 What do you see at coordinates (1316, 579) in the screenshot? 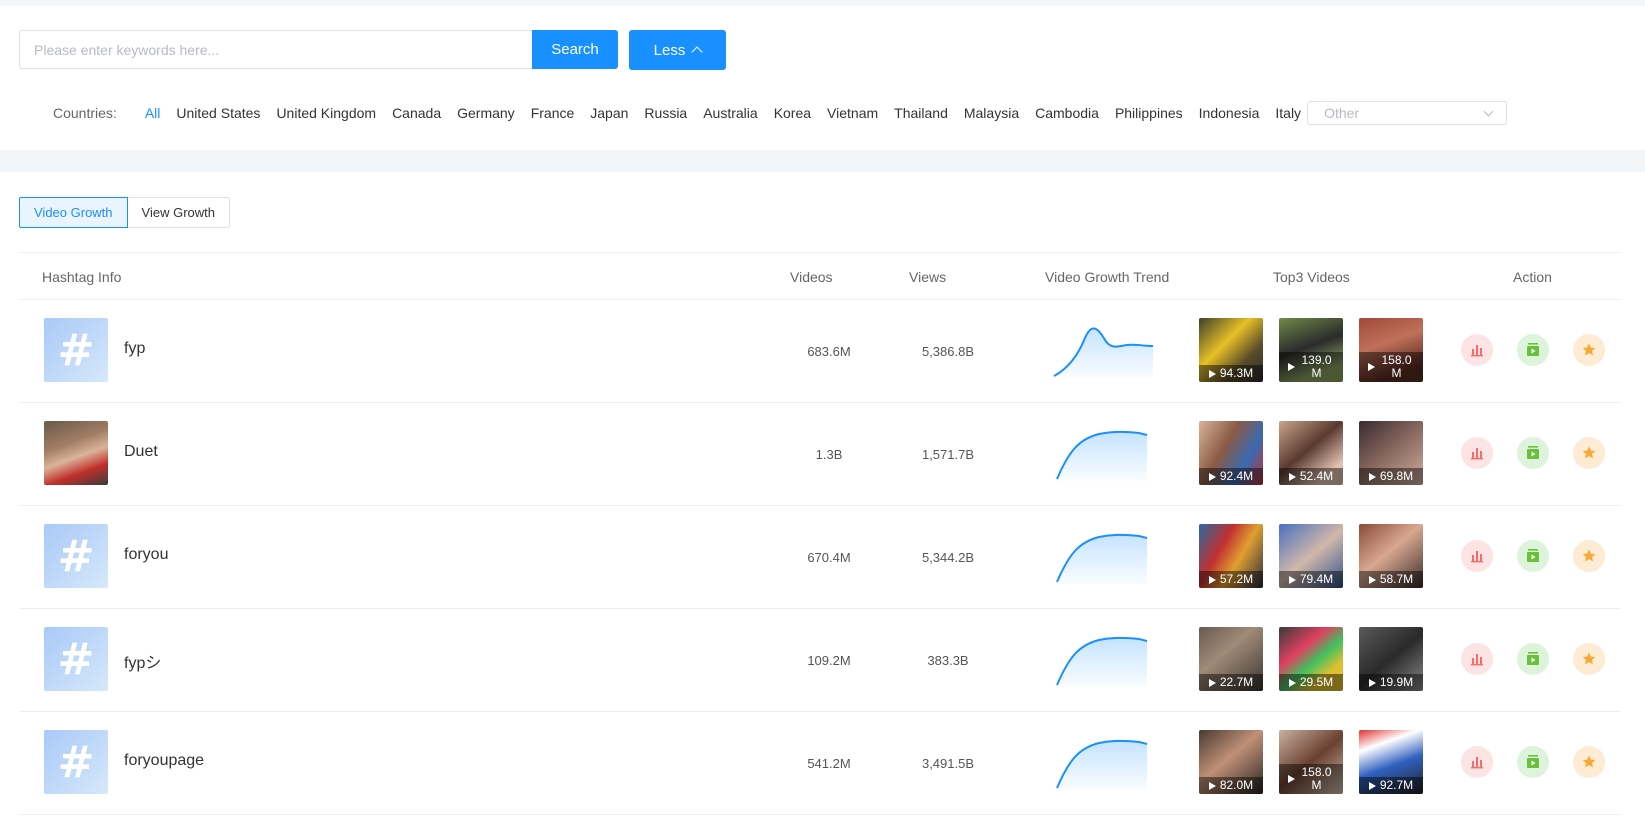
I see `play-count-text: 79.4M` at bounding box center [1316, 579].